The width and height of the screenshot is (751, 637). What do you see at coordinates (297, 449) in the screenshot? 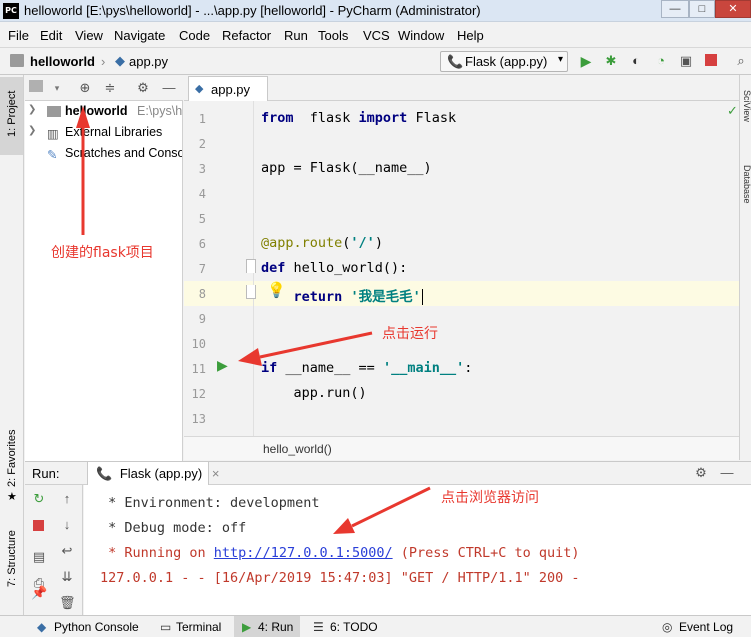
I see `breadcrumb-function: hello_world()` at bounding box center [297, 449].